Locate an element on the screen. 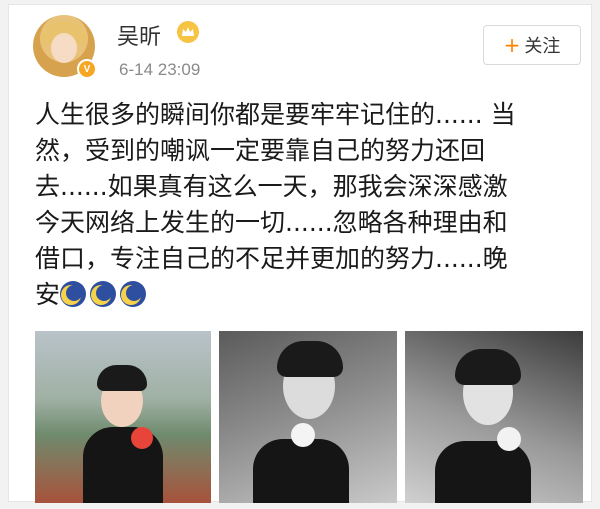 This screenshot has height=509, width=600. follow-button: + 关注 is located at coordinates (532, 45).